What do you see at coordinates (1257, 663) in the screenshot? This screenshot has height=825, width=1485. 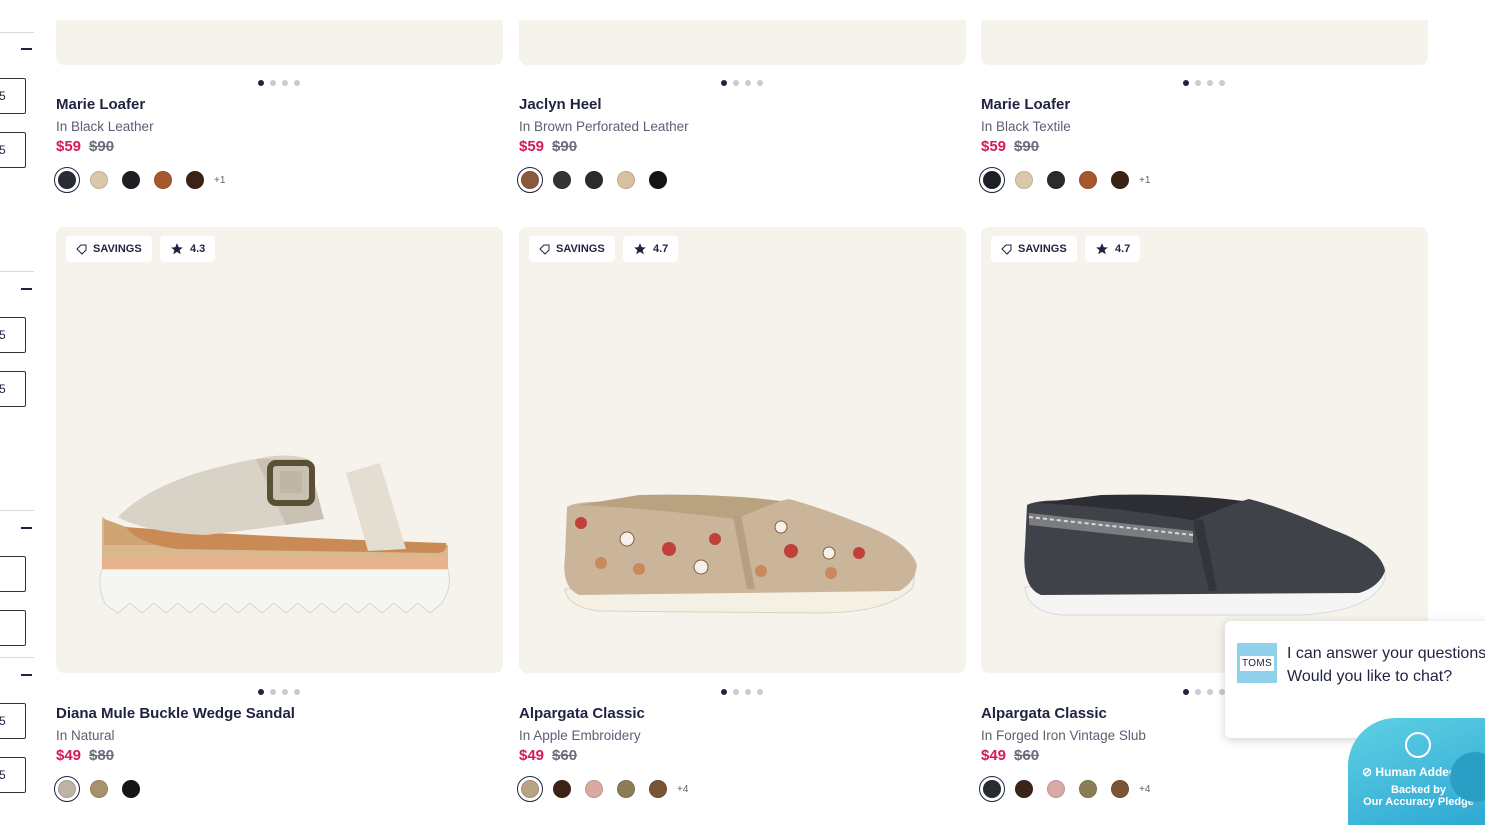 I see `logo-text: TOMS` at bounding box center [1257, 663].